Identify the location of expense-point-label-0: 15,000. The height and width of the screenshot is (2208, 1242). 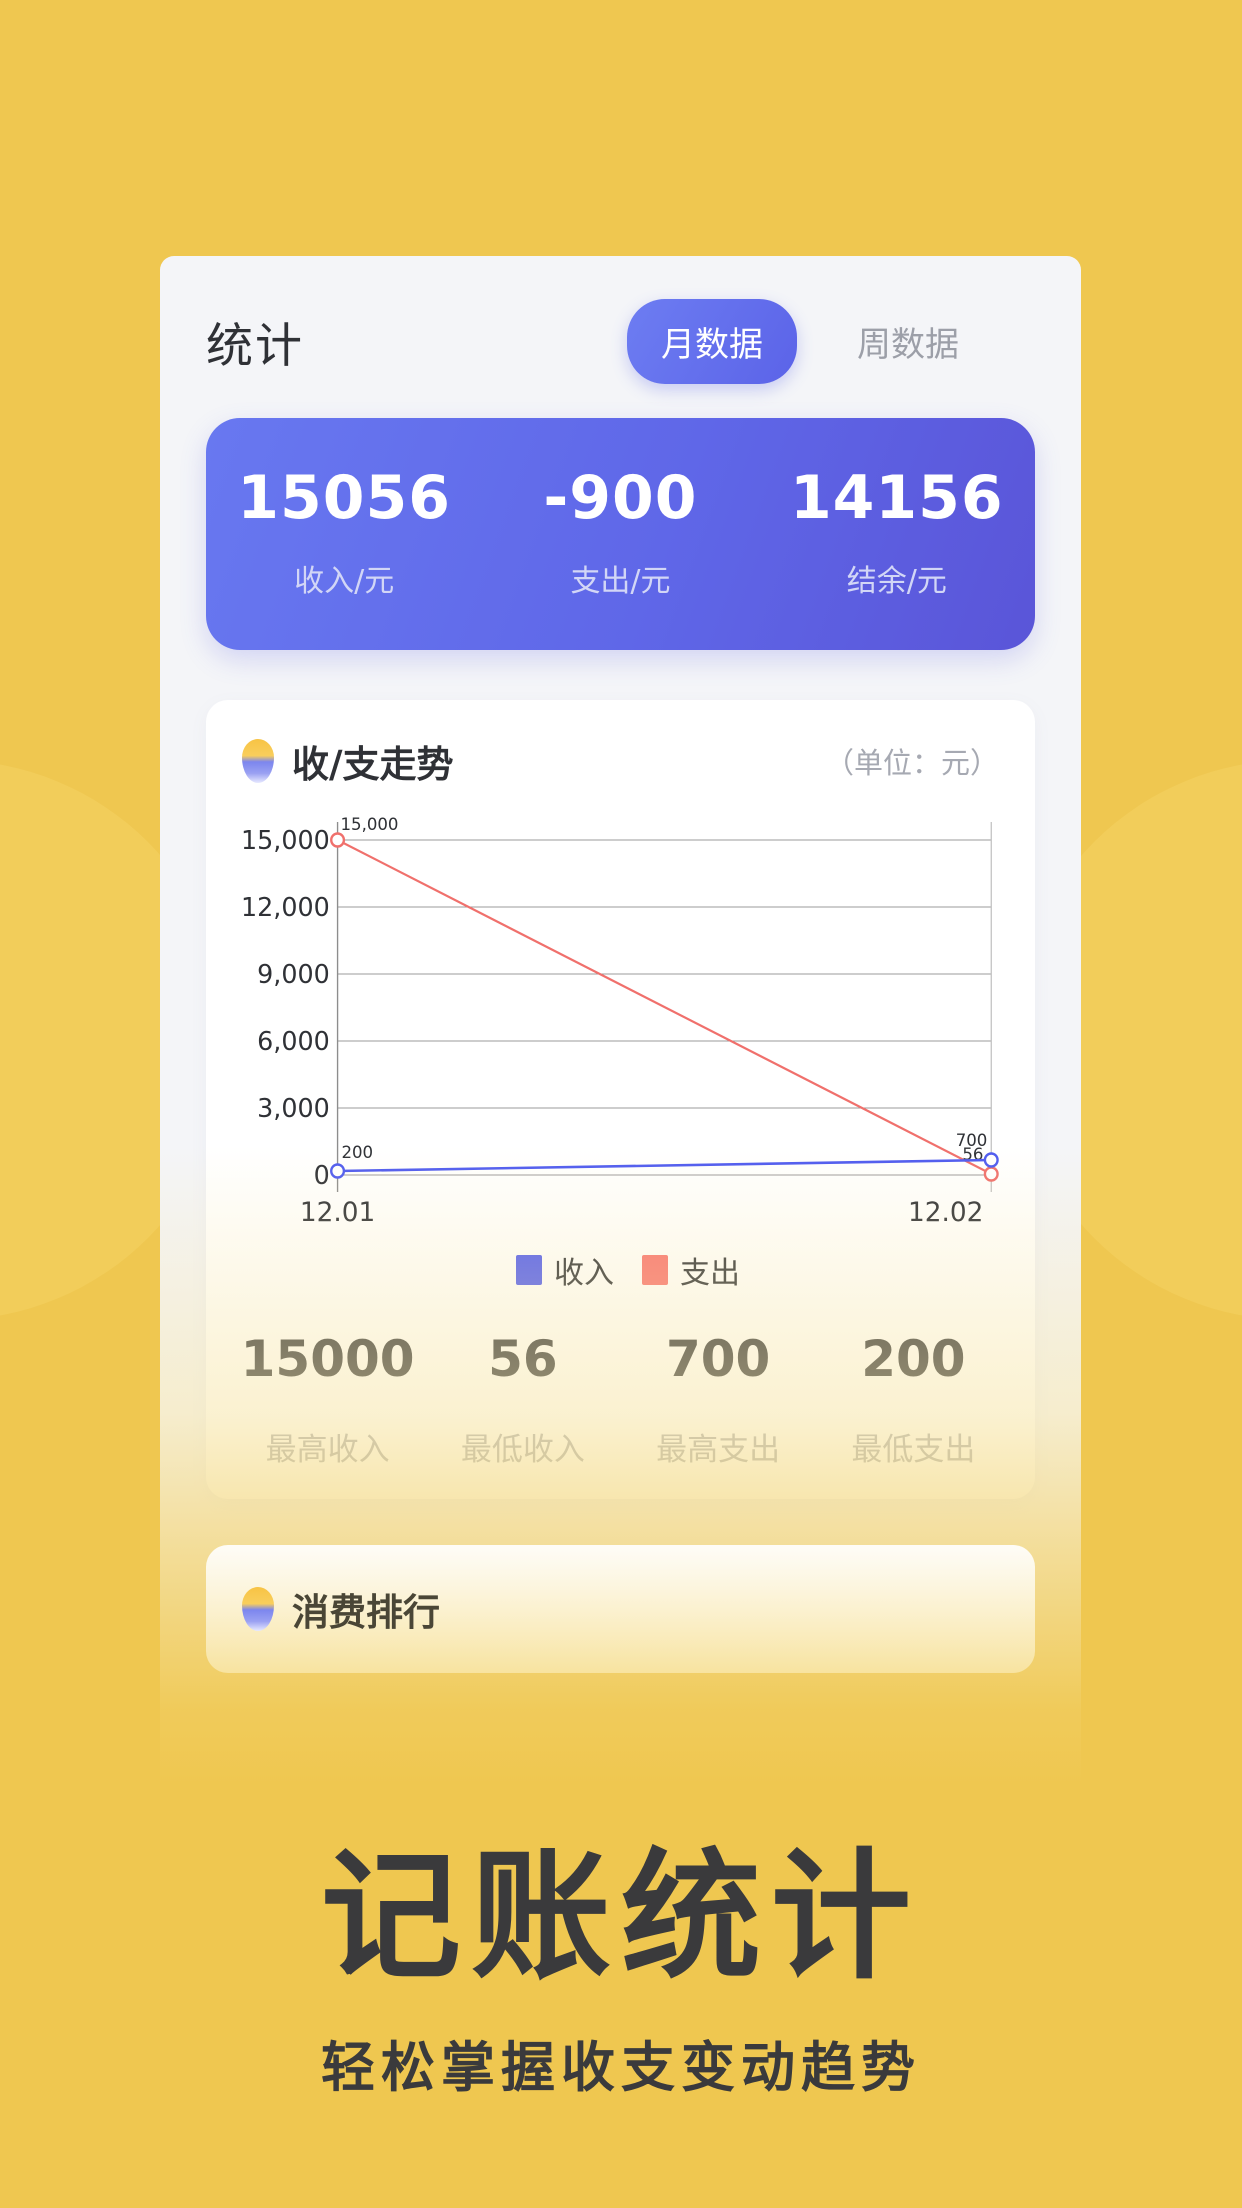
(369, 824).